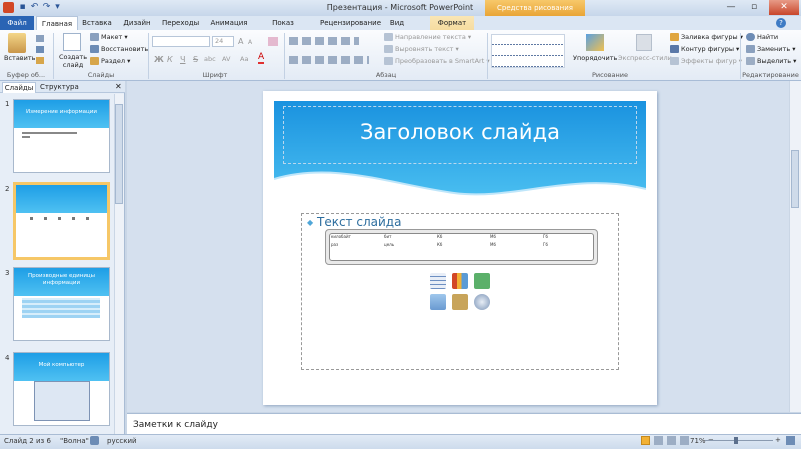 This screenshot has width=801, height=449. What do you see at coordinates (19, 87) in the screenshot?
I see `tab-slides: Слайды` at bounding box center [19, 87].